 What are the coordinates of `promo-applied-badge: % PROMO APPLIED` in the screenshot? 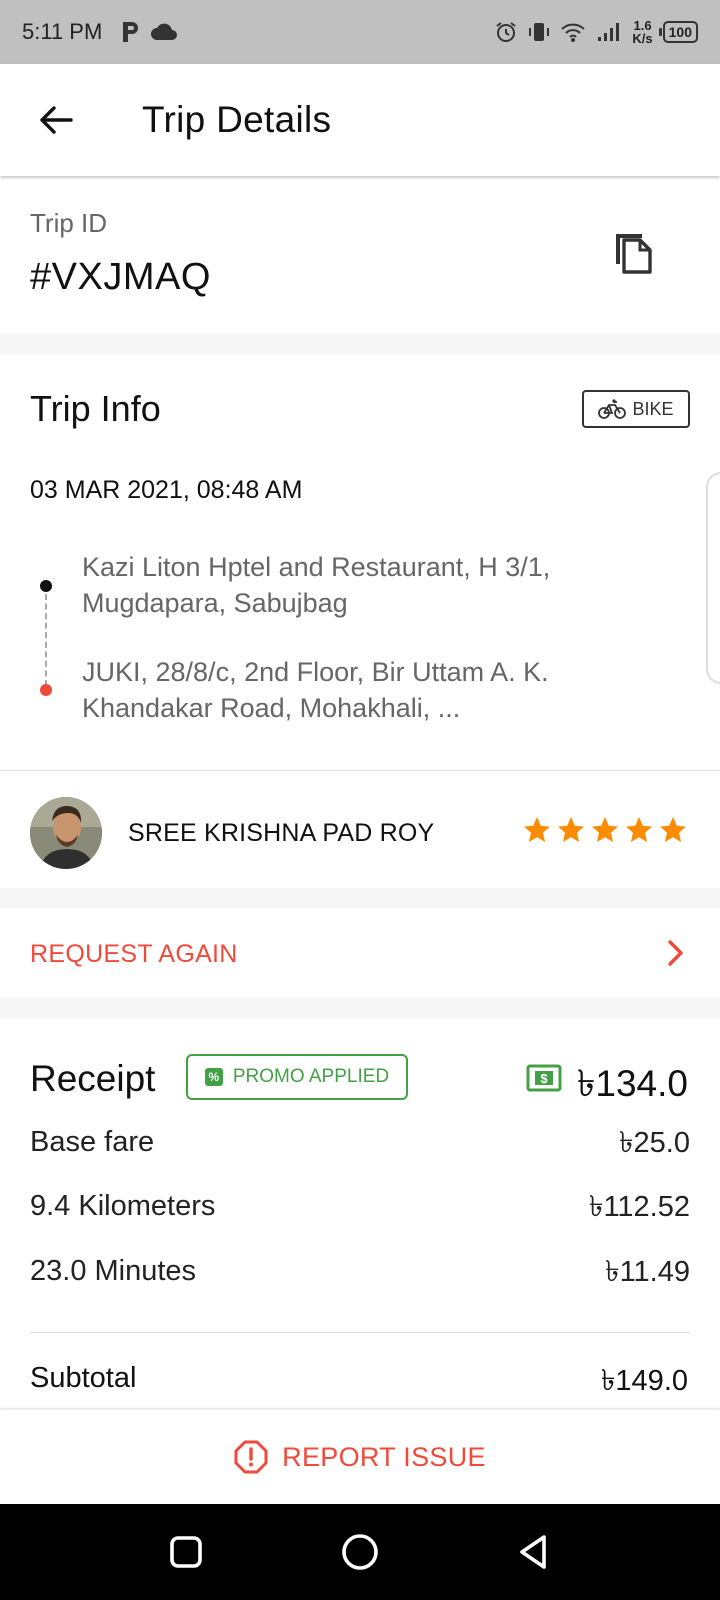 It's located at (297, 1077).